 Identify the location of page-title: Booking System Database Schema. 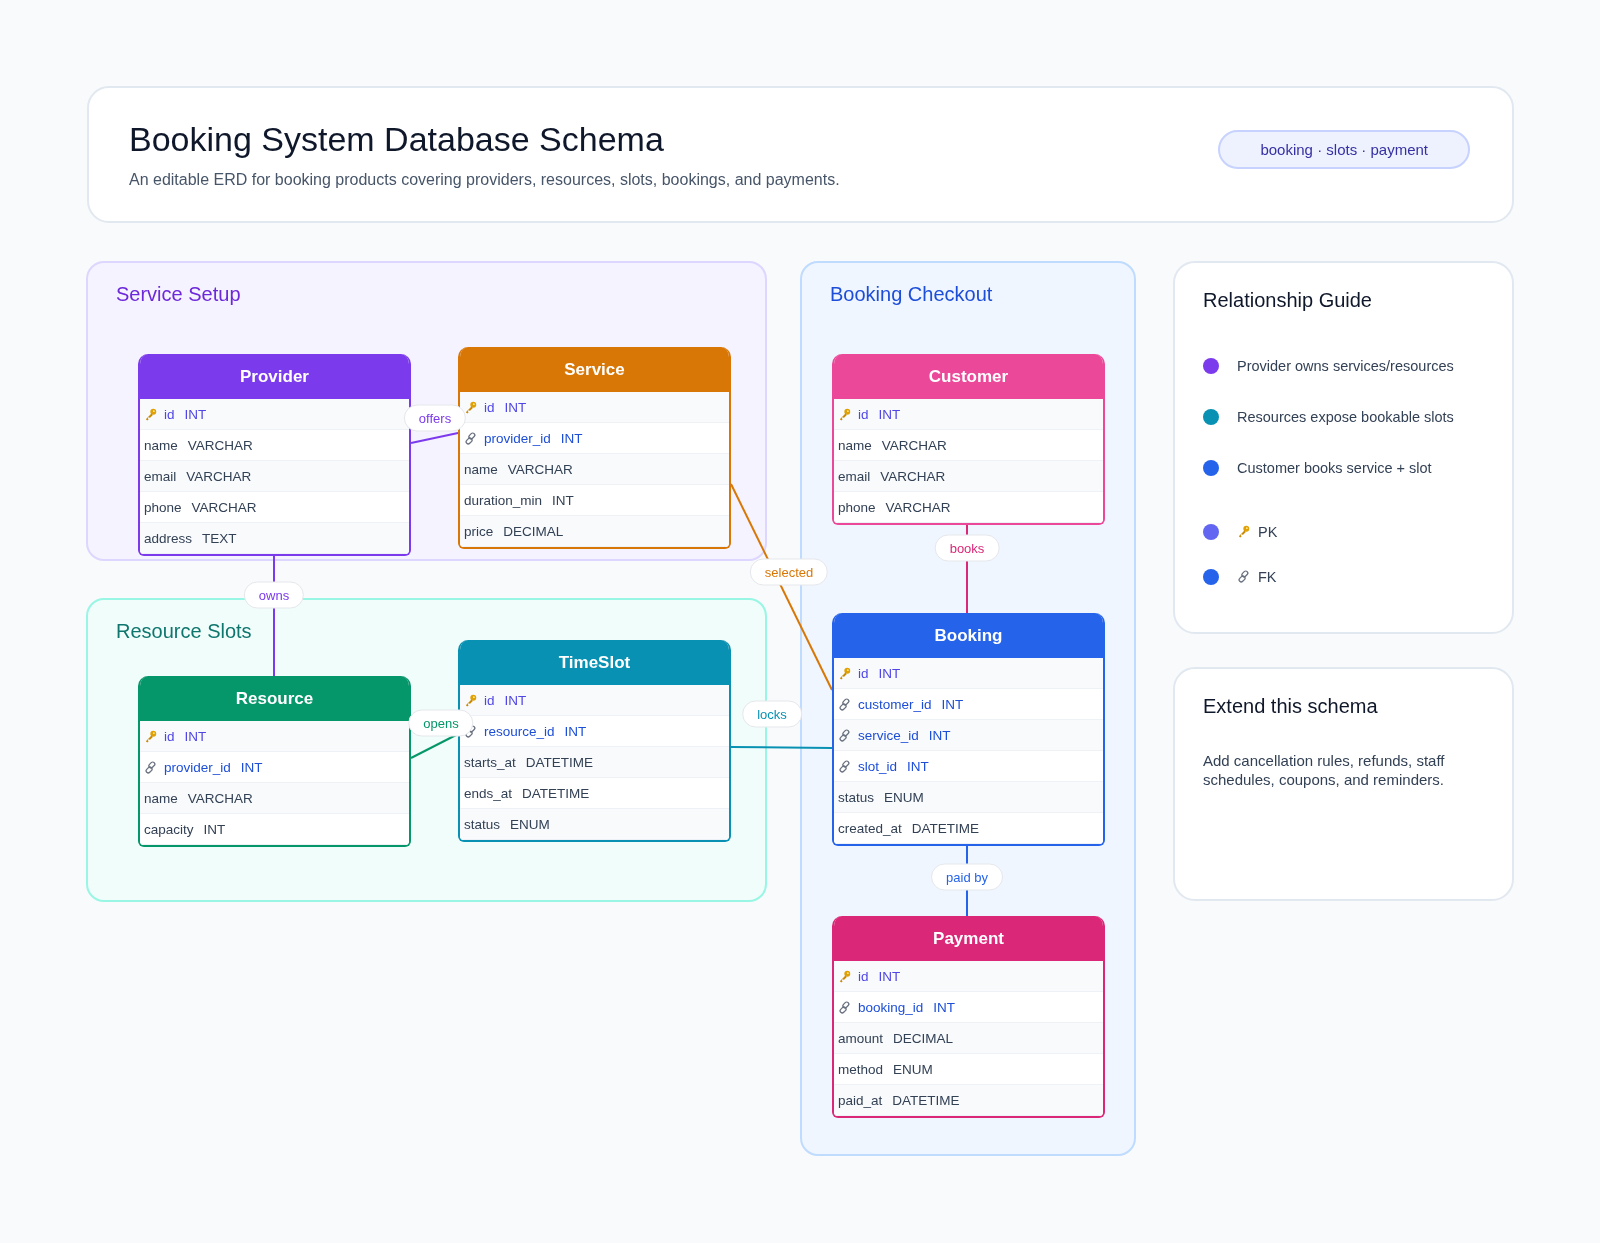
(397, 139).